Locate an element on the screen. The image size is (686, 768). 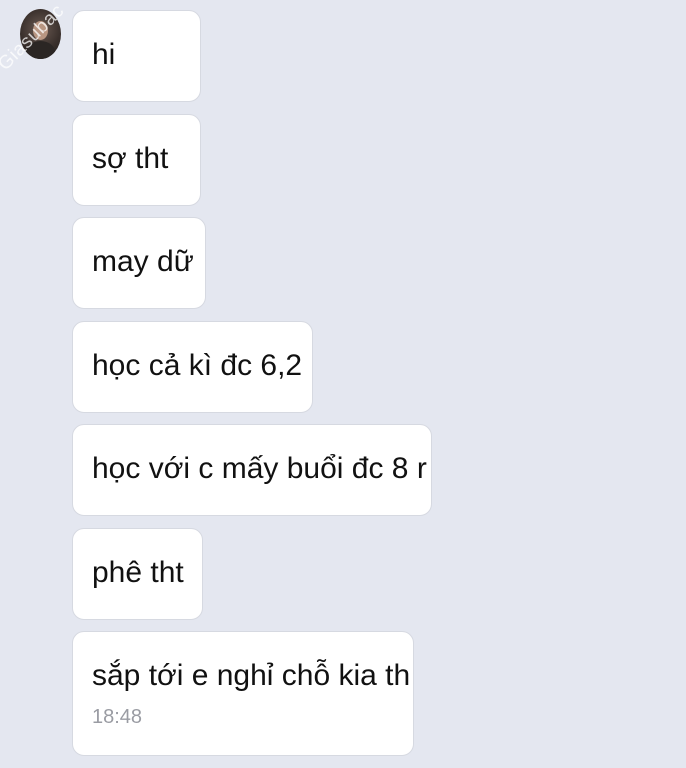
avatar-shirt is located at coordinates (40, 50).